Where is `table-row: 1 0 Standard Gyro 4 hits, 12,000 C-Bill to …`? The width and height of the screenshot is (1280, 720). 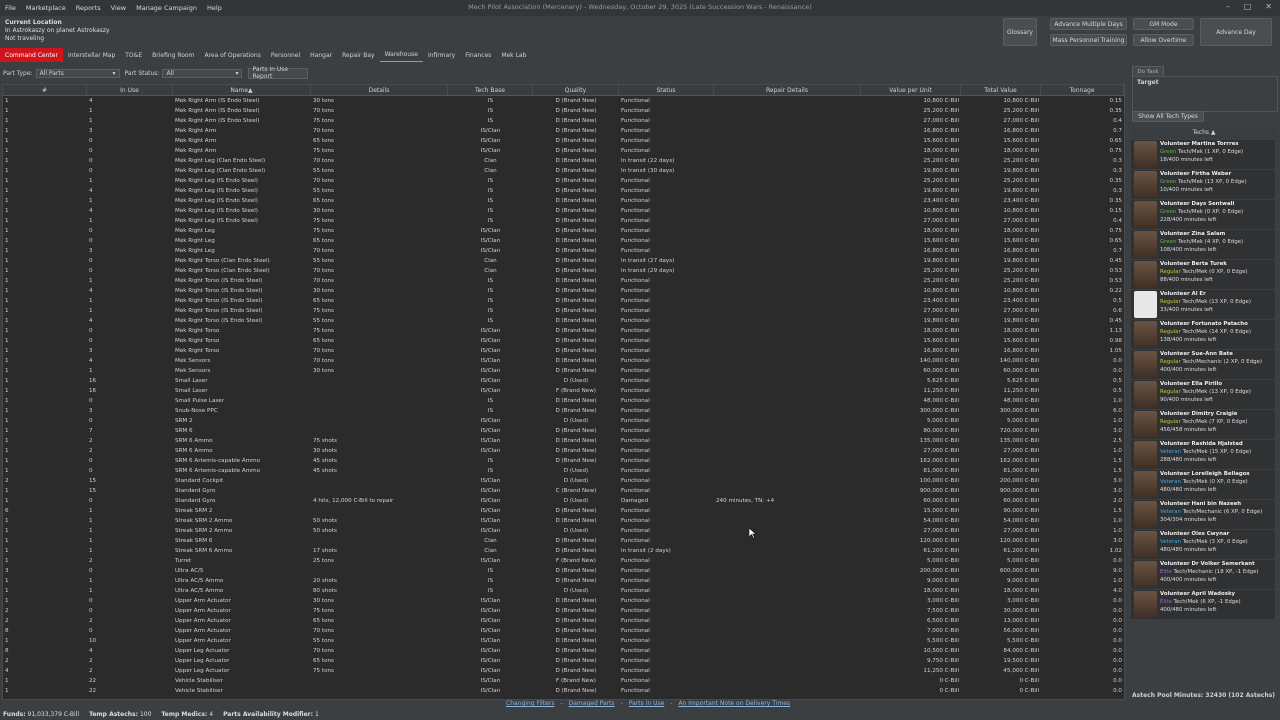
table-row: 1 0 Standard Gyro 4 hits, 12,000 C-Bill to … is located at coordinates (563, 501).